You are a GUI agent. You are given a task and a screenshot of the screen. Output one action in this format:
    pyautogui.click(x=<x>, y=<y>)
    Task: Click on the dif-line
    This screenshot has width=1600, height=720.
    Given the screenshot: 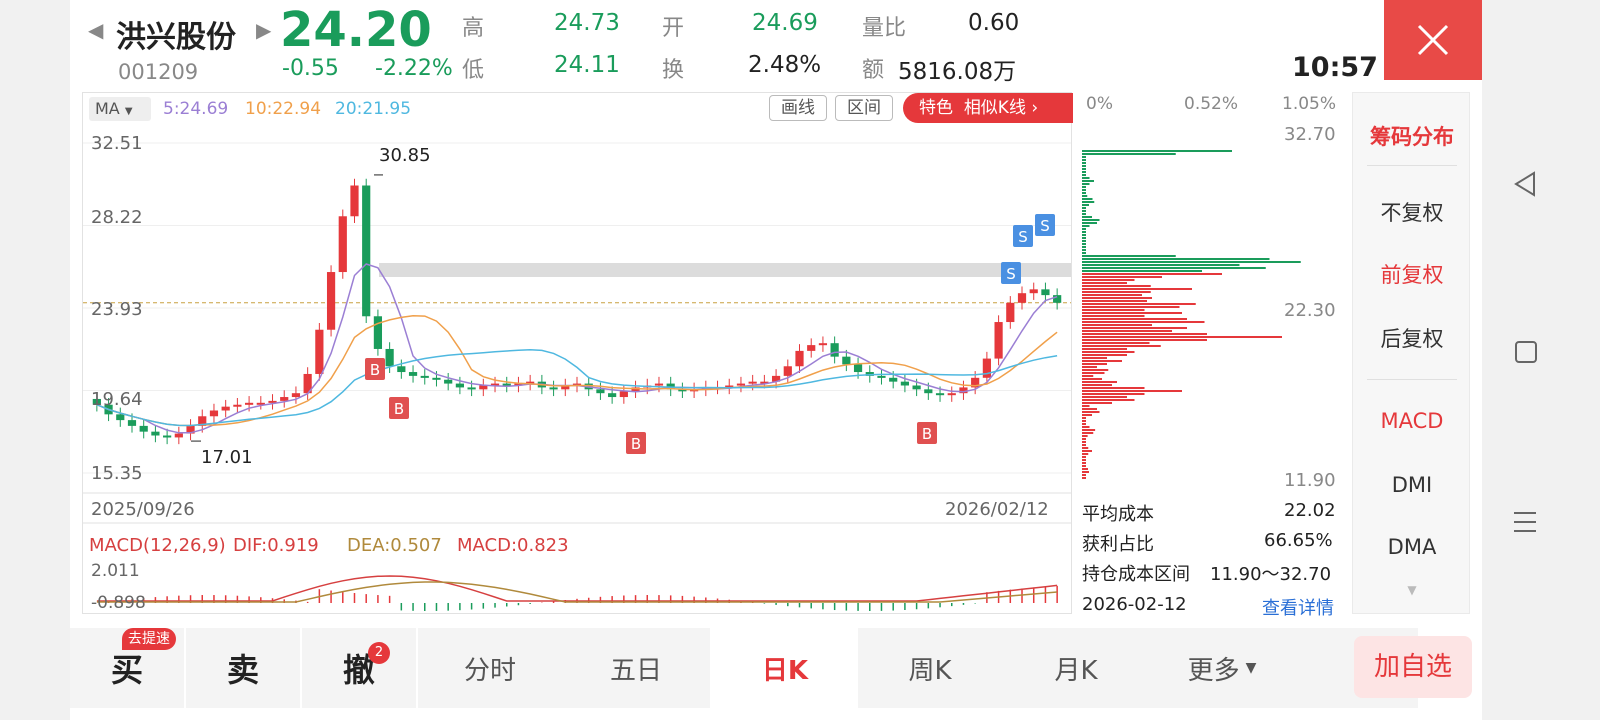 What is the action you would take?
    pyautogui.click(x=577, y=588)
    